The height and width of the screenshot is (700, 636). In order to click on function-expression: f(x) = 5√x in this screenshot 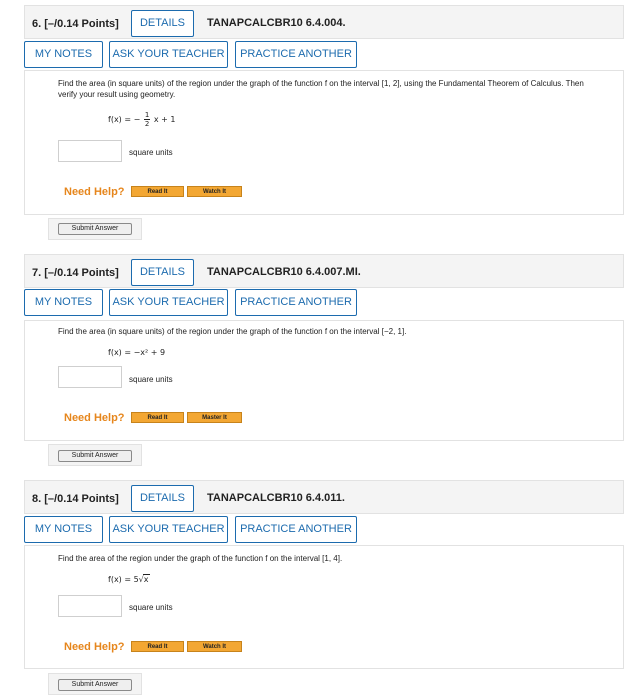, I will do `click(129, 579)`.